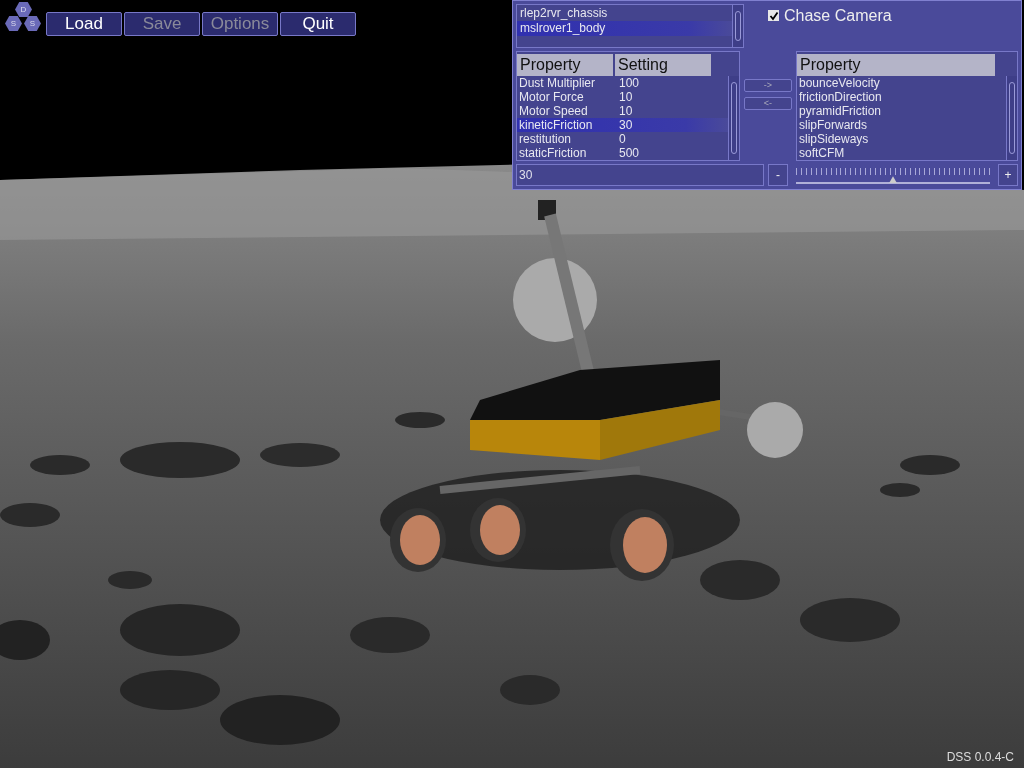  What do you see at coordinates (901, 96) in the screenshot?
I see `list-item: frictionDirection` at bounding box center [901, 96].